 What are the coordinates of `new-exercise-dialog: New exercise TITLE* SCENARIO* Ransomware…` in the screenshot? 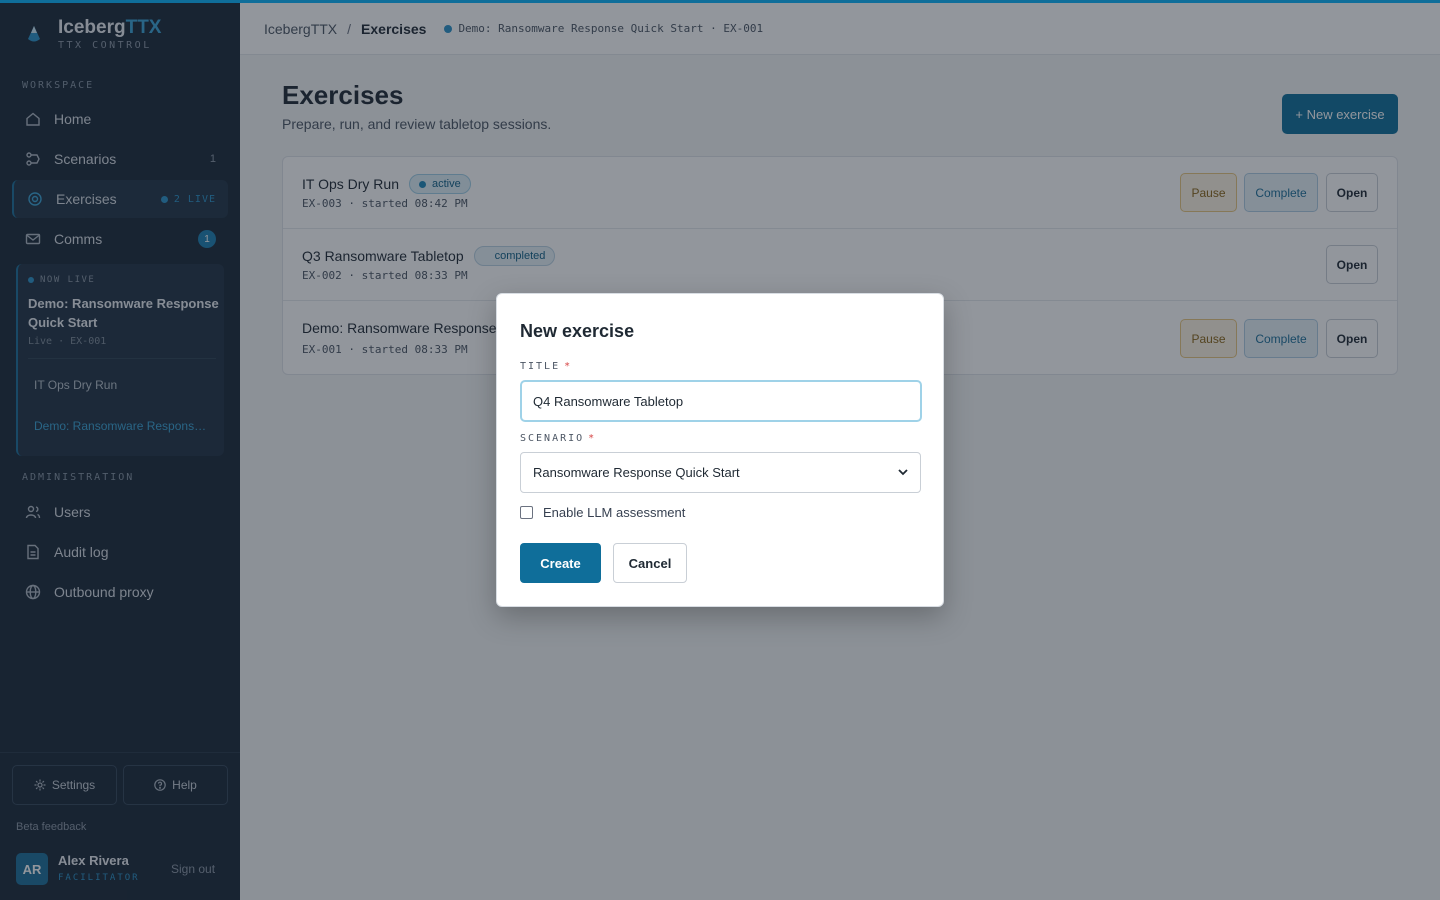 It's located at (720, 450).